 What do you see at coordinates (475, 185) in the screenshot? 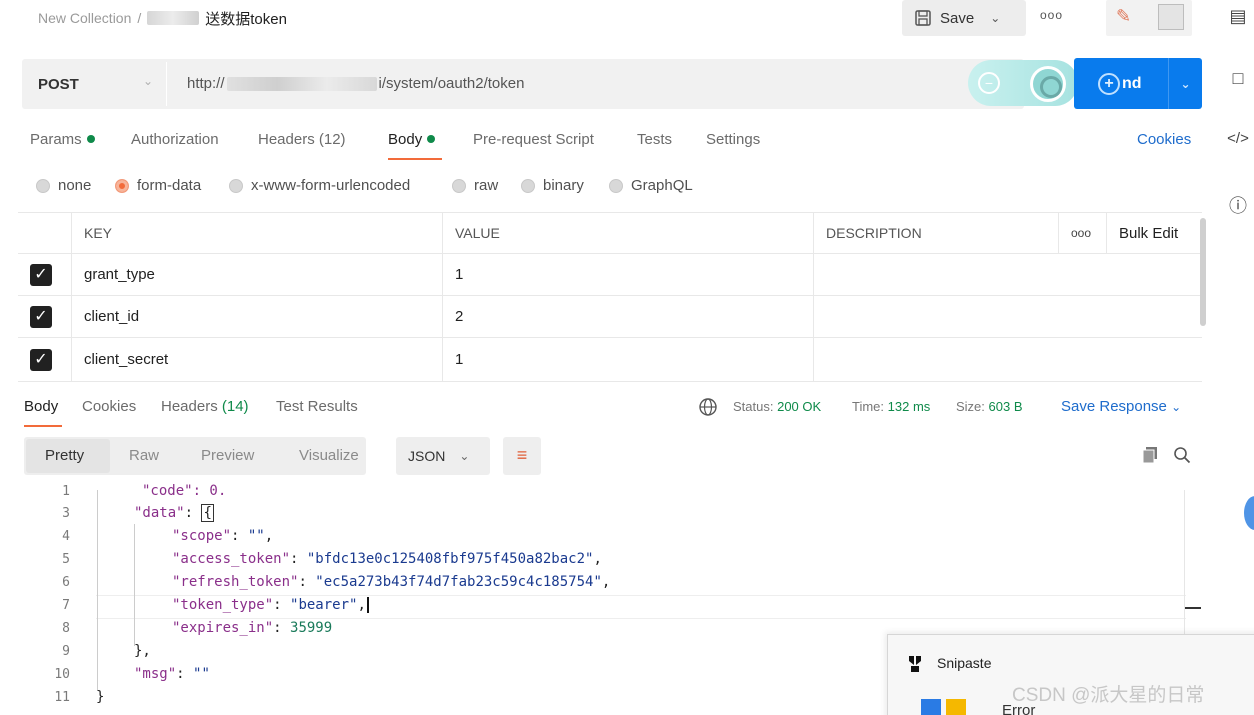
I see `radio-raw: raw` at bounding box center [475, 185].